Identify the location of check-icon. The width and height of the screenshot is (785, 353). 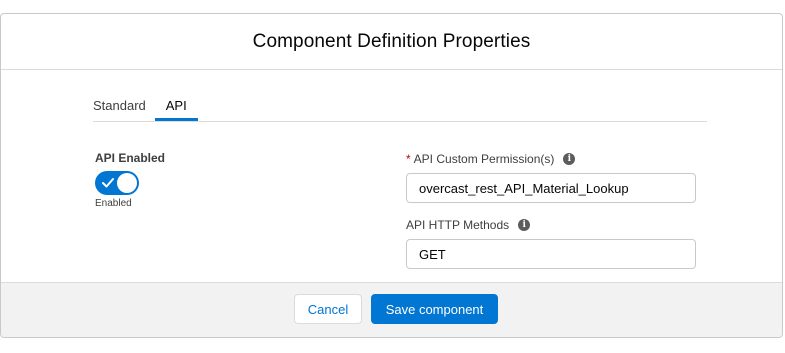
(108, 183).